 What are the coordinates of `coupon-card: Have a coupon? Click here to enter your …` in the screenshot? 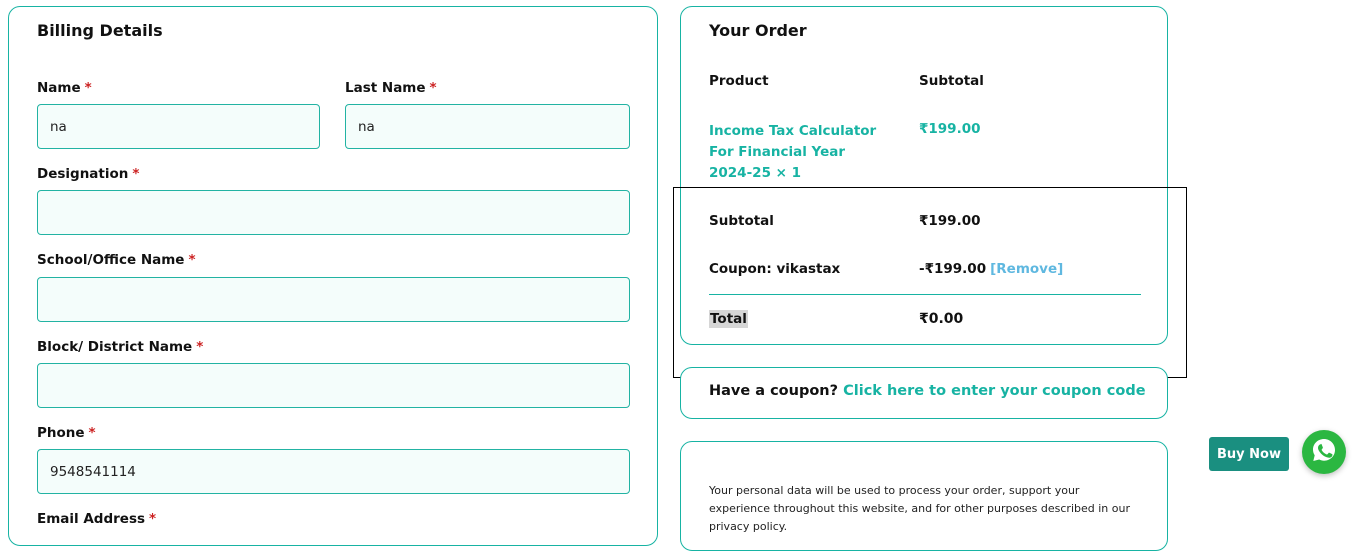 It's located at (924, 393).